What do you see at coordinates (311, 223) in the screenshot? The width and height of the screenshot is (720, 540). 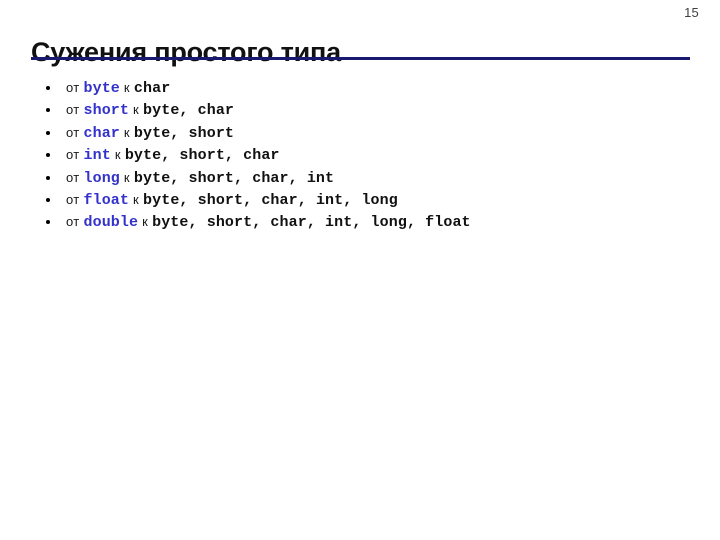 I see `target-types: byte, short, char, int, long, float` at bounding box center [311, 223].